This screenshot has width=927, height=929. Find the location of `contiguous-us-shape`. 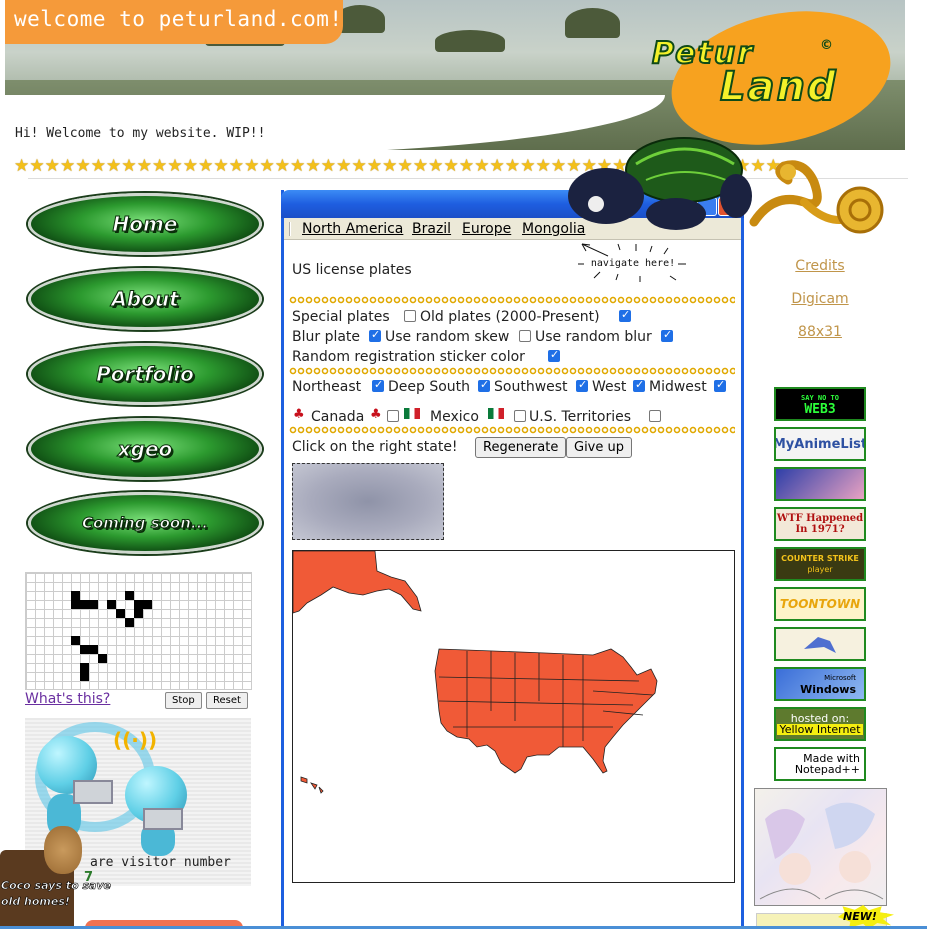

contiguous-us-shape is located at coordinates (546, 711).